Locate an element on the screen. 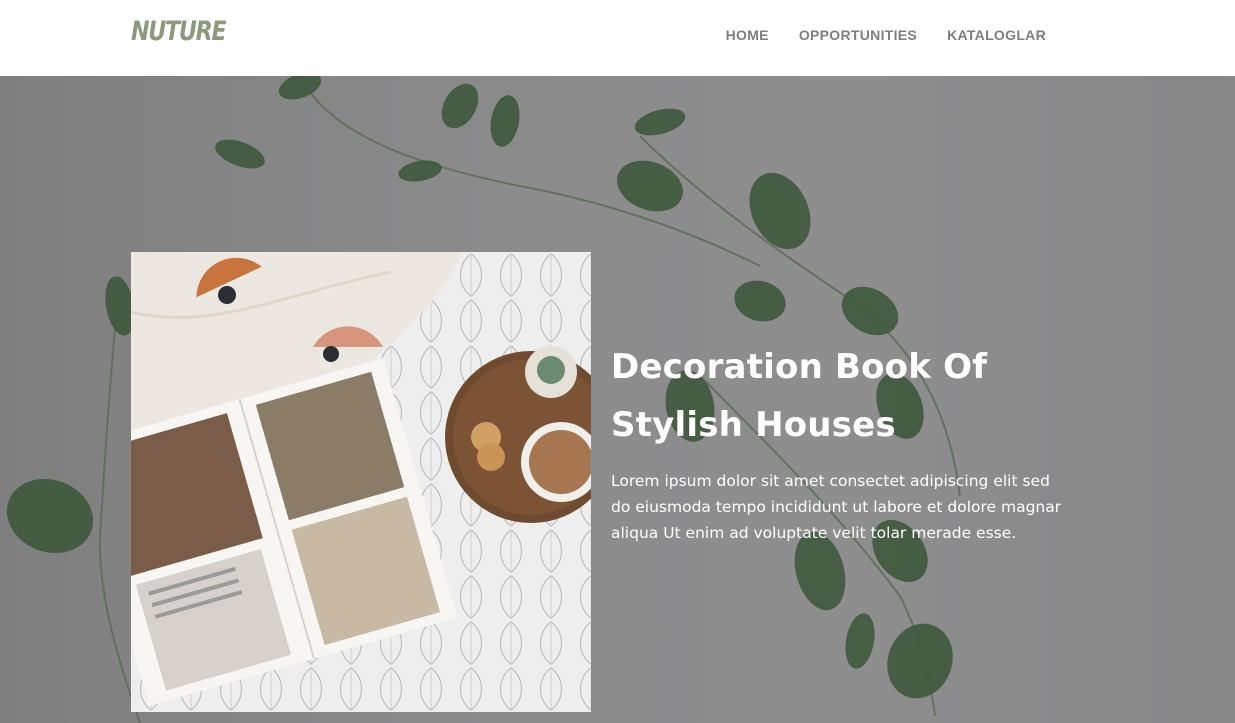 The height and width of the screenshot is (723, 1235). main-nav: HOME OPPORTUNITIES KATALOGLAR is located at coordinates (886, 35).